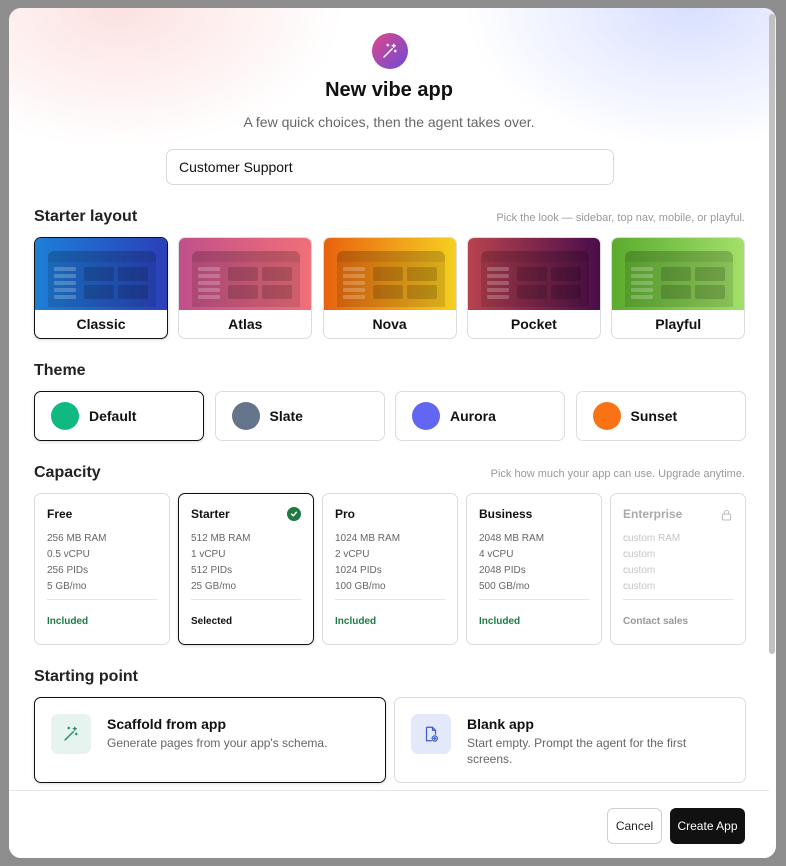  I want to click on layout-card-nova: Nova, so click(389, 288).